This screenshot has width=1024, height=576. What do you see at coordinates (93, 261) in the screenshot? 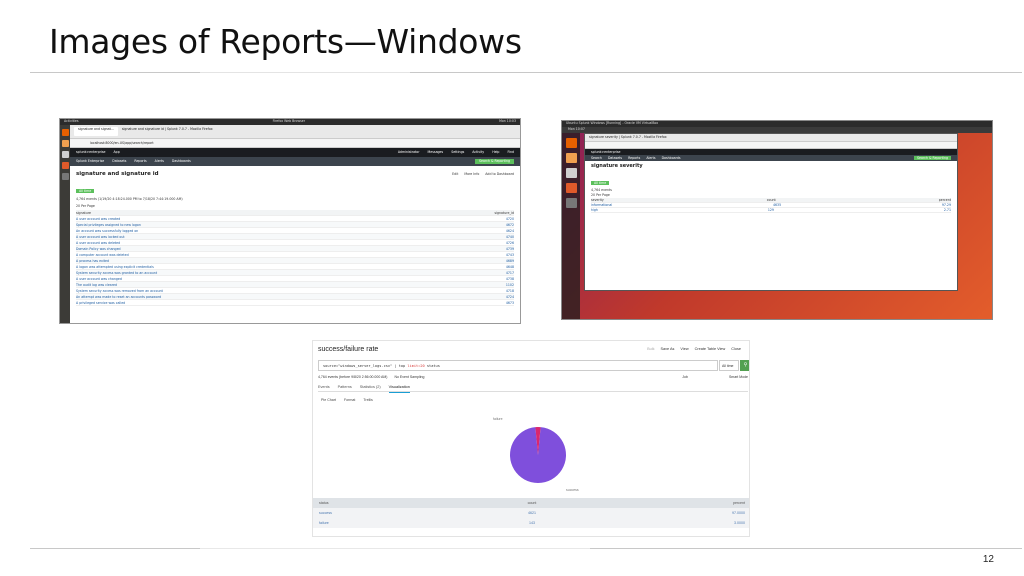
I see `table-cell: A process has exited` at bounding box center [93, 261].